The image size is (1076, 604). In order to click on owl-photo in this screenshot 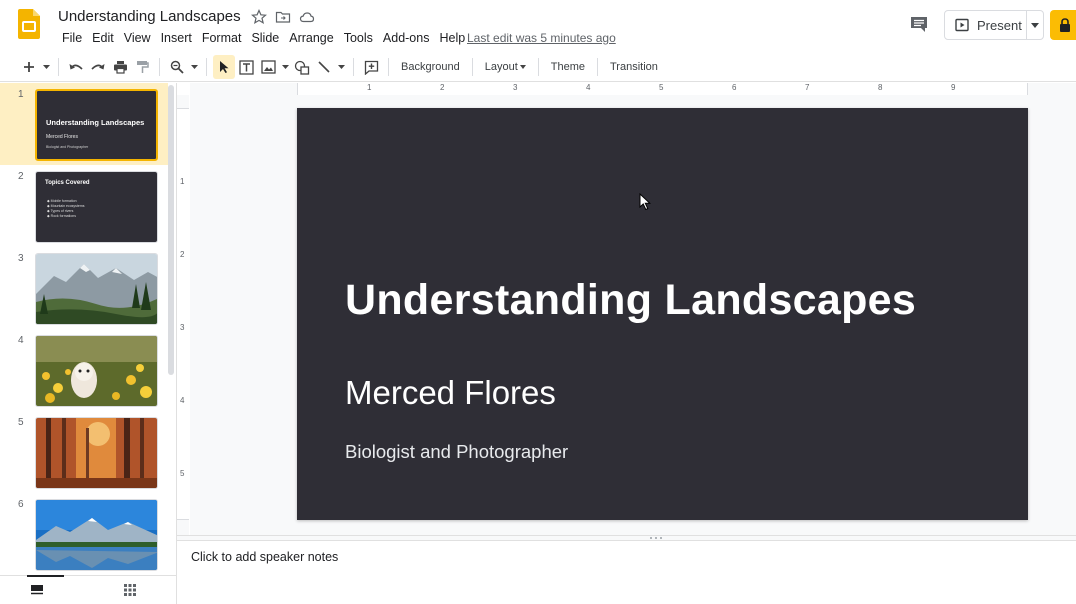, I will do `click(96, 371)`.